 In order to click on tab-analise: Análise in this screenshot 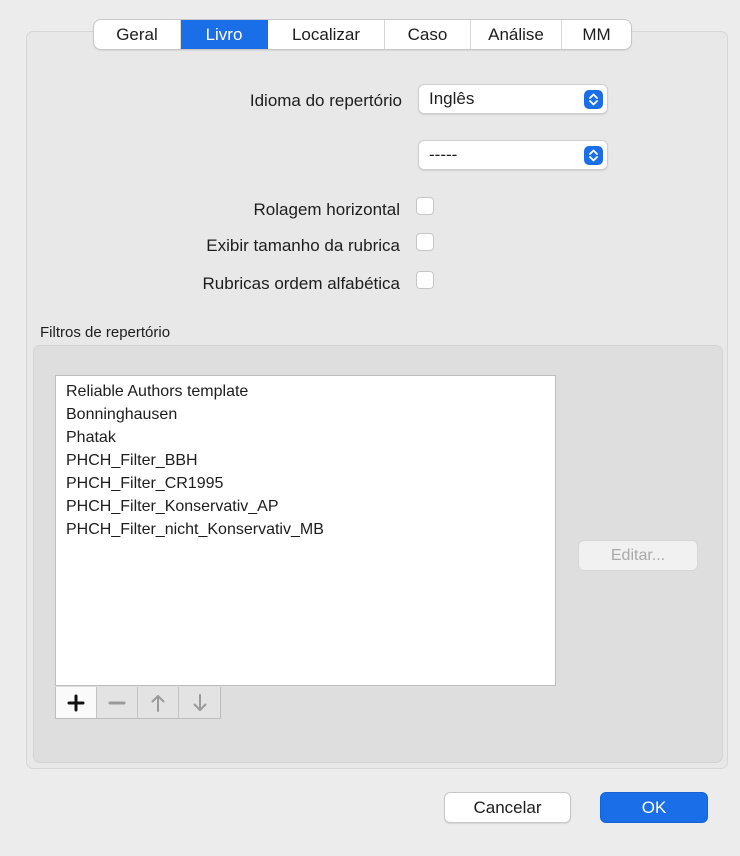, I will do `click(516, 34)`.